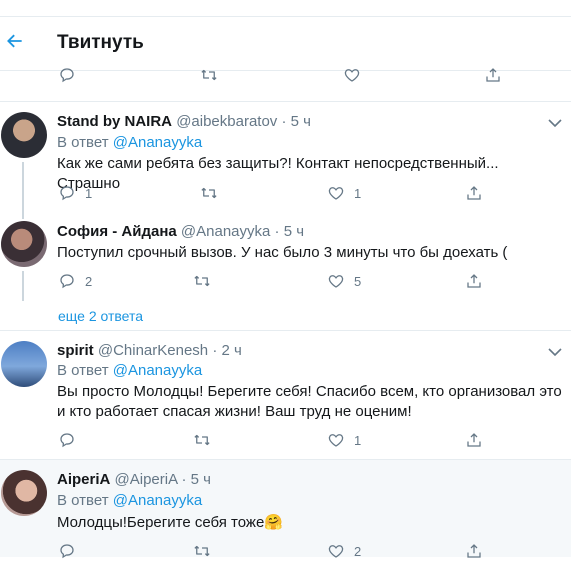 Image resolution: width=571 pixels, height=562 pixels. What do you see at coordinates (89, 193) in the screenshot?
I see `reply-count: 1` at bounding box center [89, 193].